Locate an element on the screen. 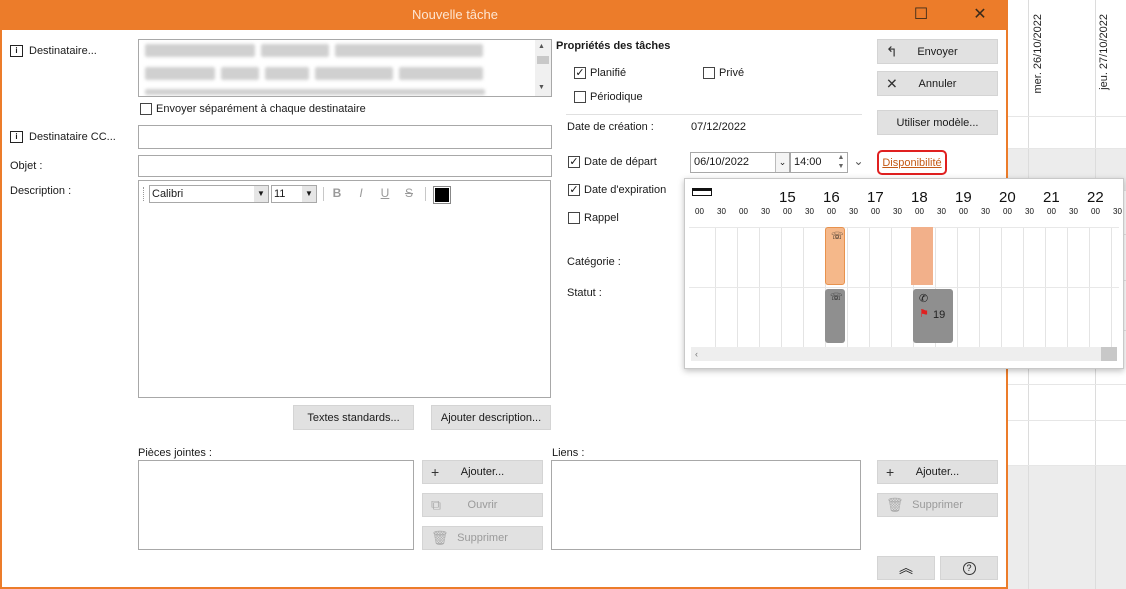 This screenshot has height=589, width=1126. send-button: ↰ Envoyer is located at coordinates (937, 51).